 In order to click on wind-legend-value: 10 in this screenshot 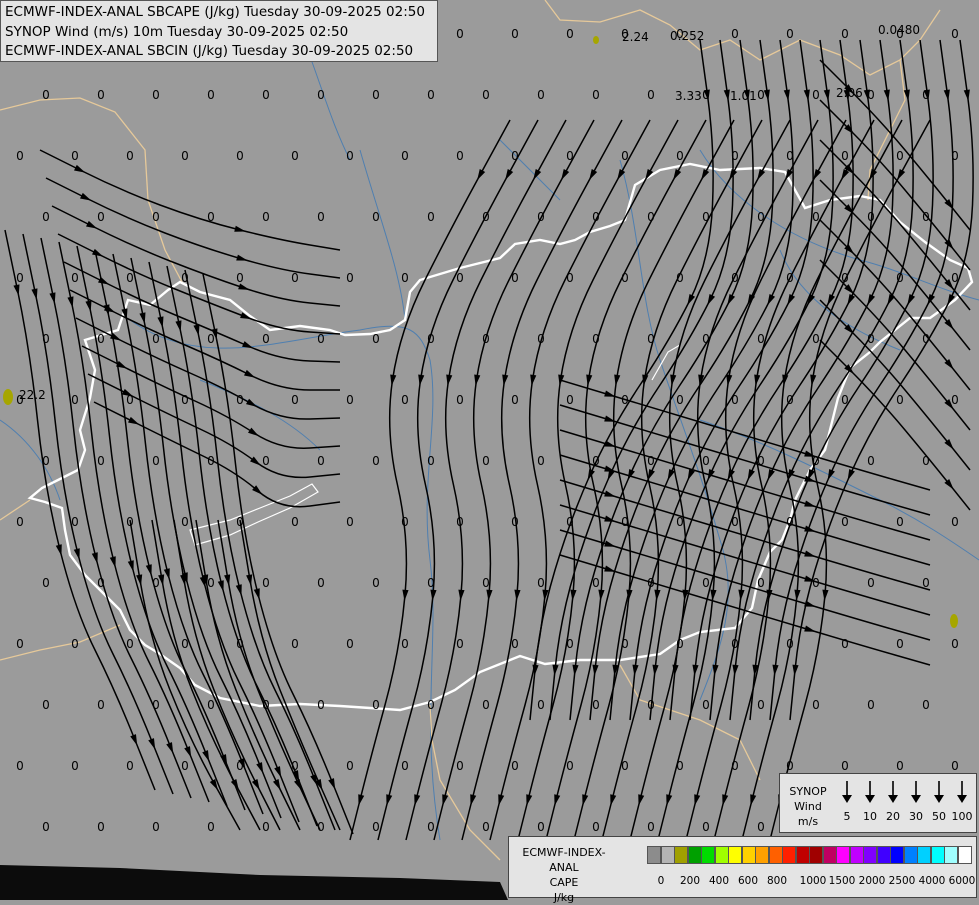, I will do `click(870, 816)`.